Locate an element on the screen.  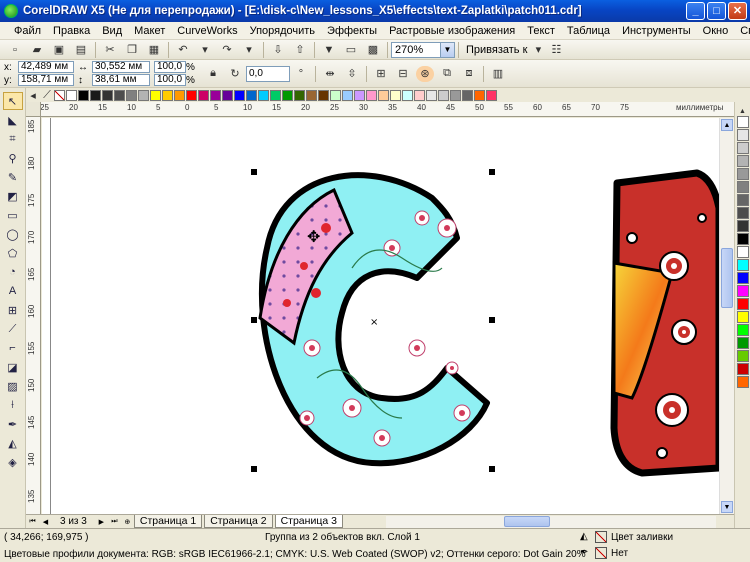
mirror-horizontal-icon: ⇹ is located at coordinates (330, 74).